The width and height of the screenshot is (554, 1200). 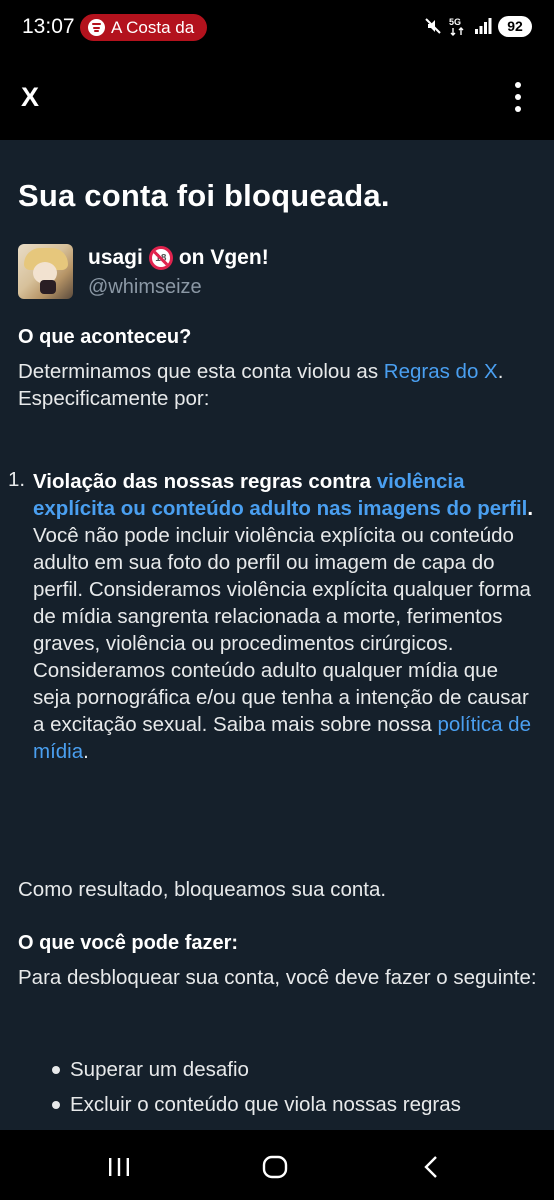 I want to click on account-handle: @whimseize, so click(x=145, y=287).